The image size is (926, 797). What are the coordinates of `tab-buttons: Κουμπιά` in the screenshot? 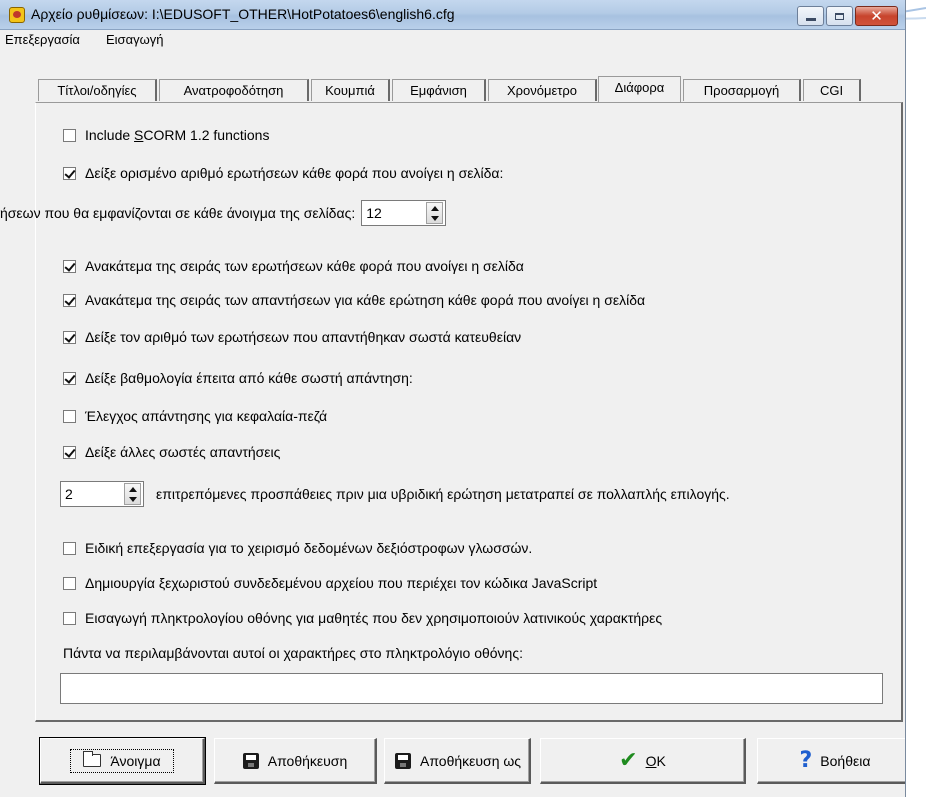 It's located at (350, 90).